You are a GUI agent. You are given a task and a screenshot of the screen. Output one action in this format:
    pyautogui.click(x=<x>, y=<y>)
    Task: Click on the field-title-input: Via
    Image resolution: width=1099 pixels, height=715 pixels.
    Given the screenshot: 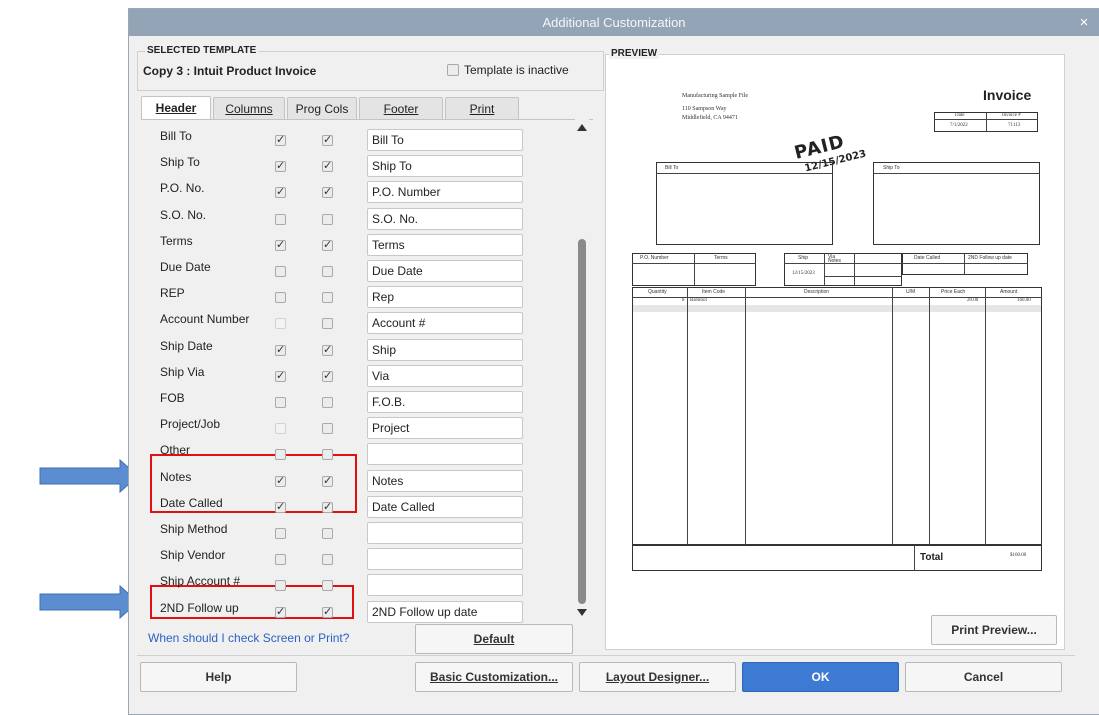 What is the action you would take?
    pyautogui.click(x=445, y=376)
    